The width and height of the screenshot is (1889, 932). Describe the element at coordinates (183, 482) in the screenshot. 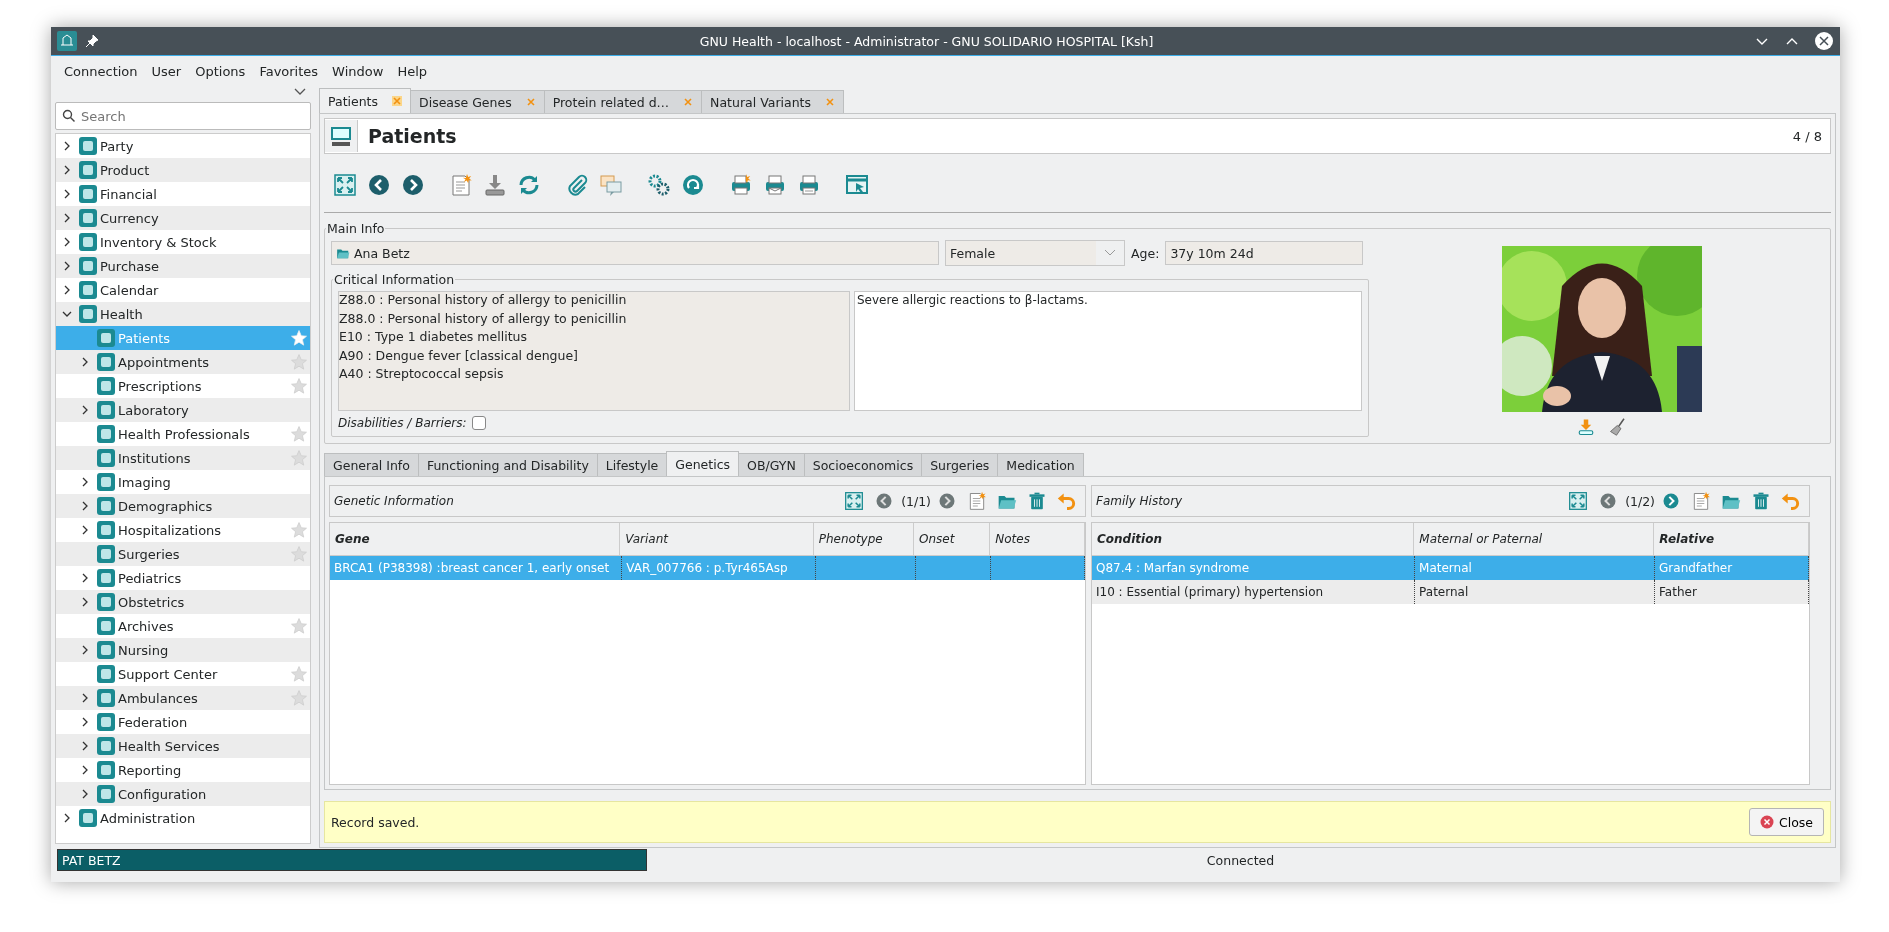

I see `tree-item: Imaging` at that location.